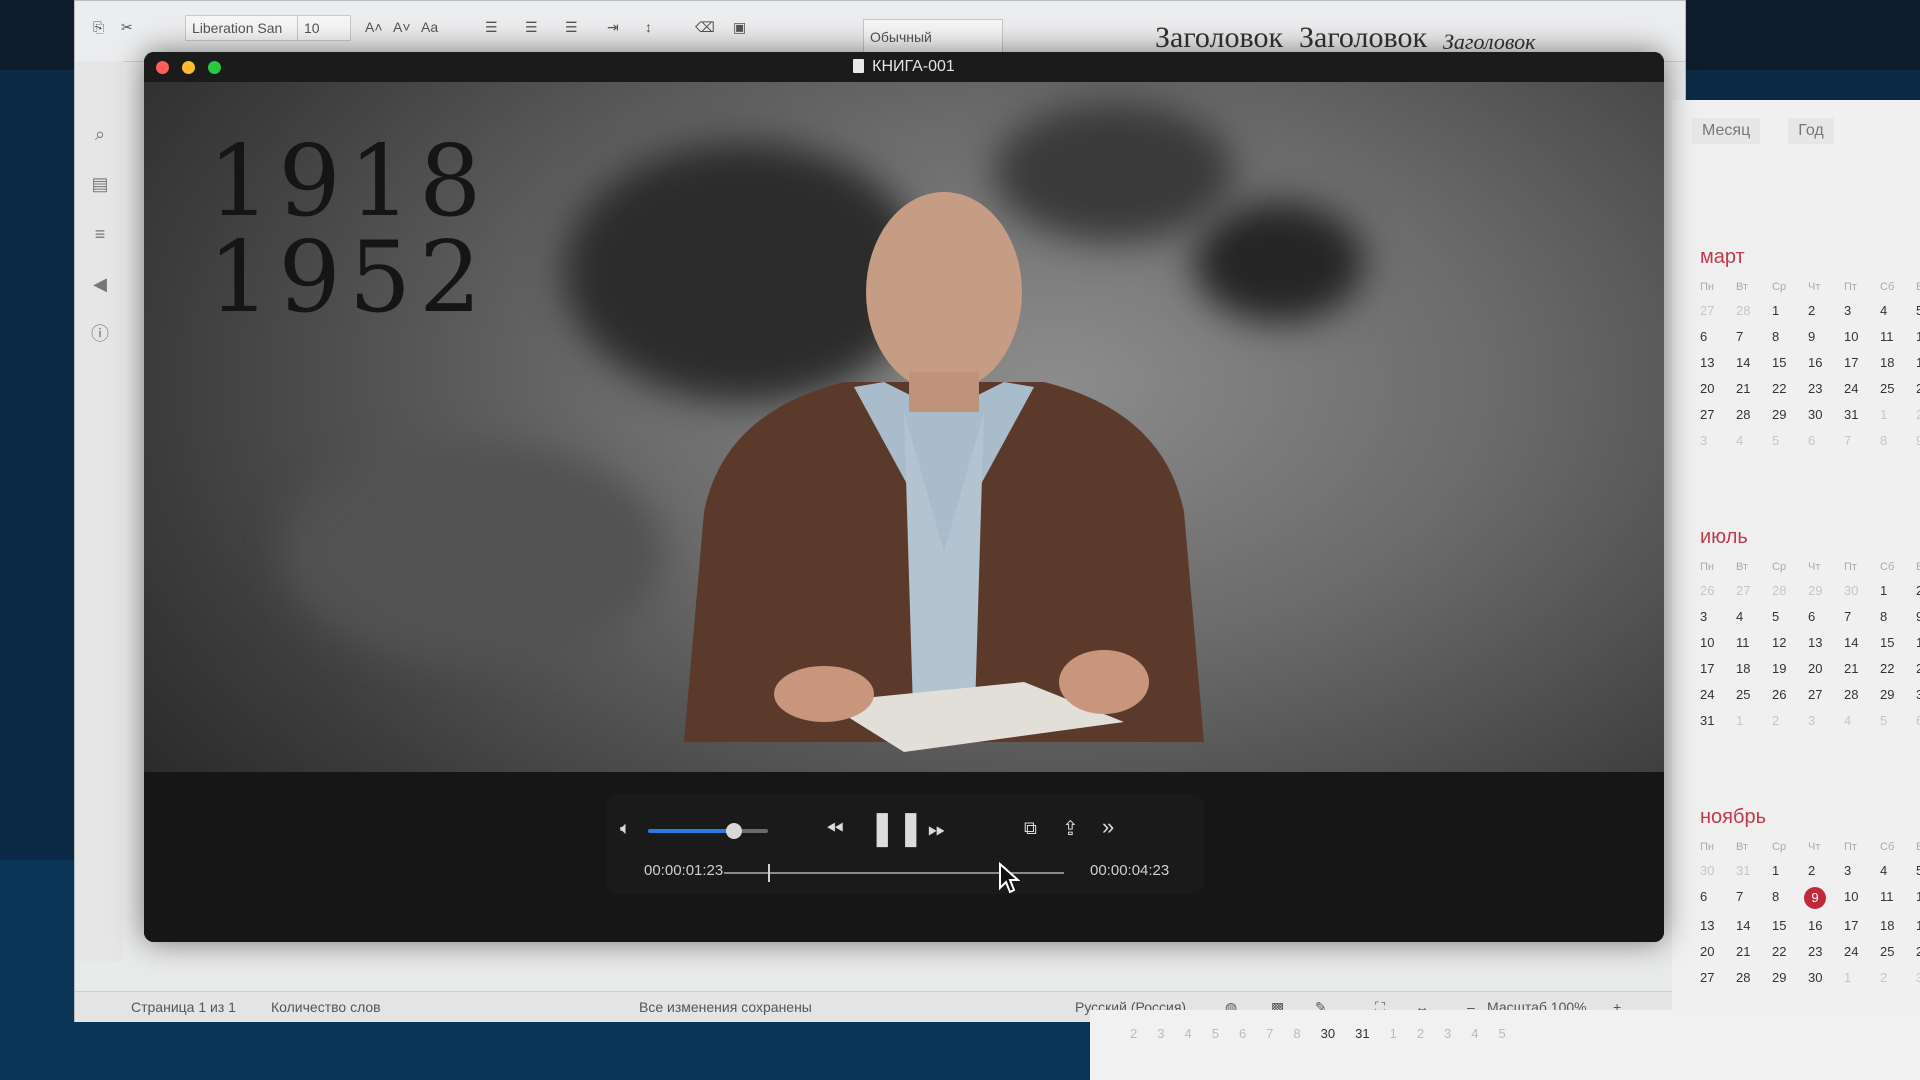 The height and width of the screenshot is (1080, 1920). Describe the element at coordinates (1815, 898) in the screenshot. I see `calendar-today: 9` at that location.